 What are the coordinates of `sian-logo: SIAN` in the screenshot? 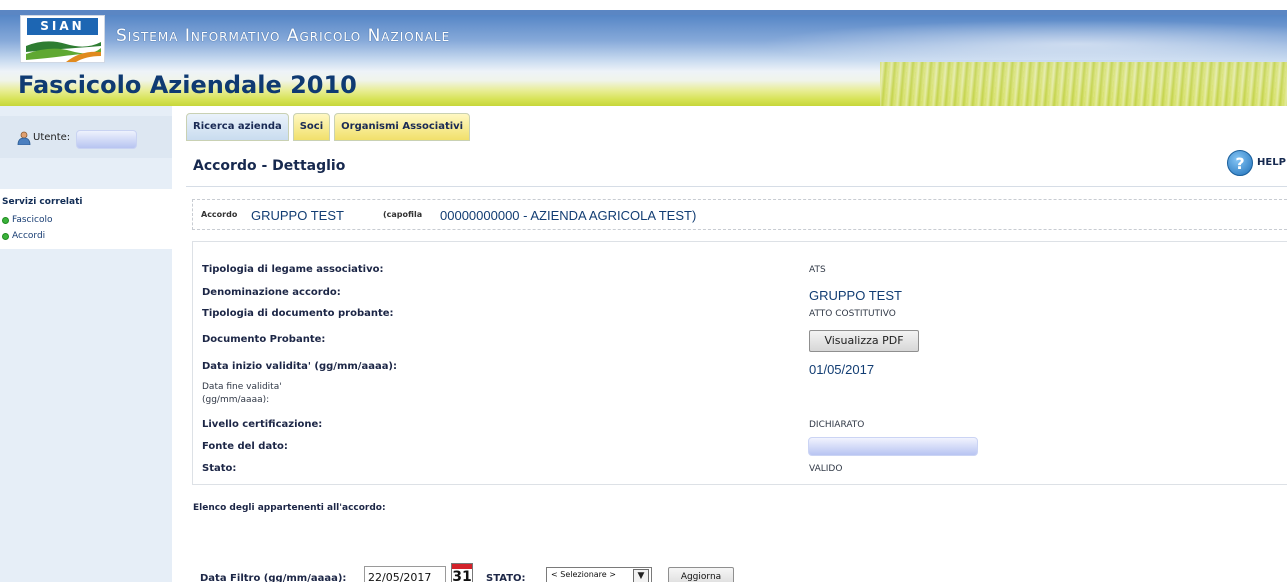 It's located at (62, 39).